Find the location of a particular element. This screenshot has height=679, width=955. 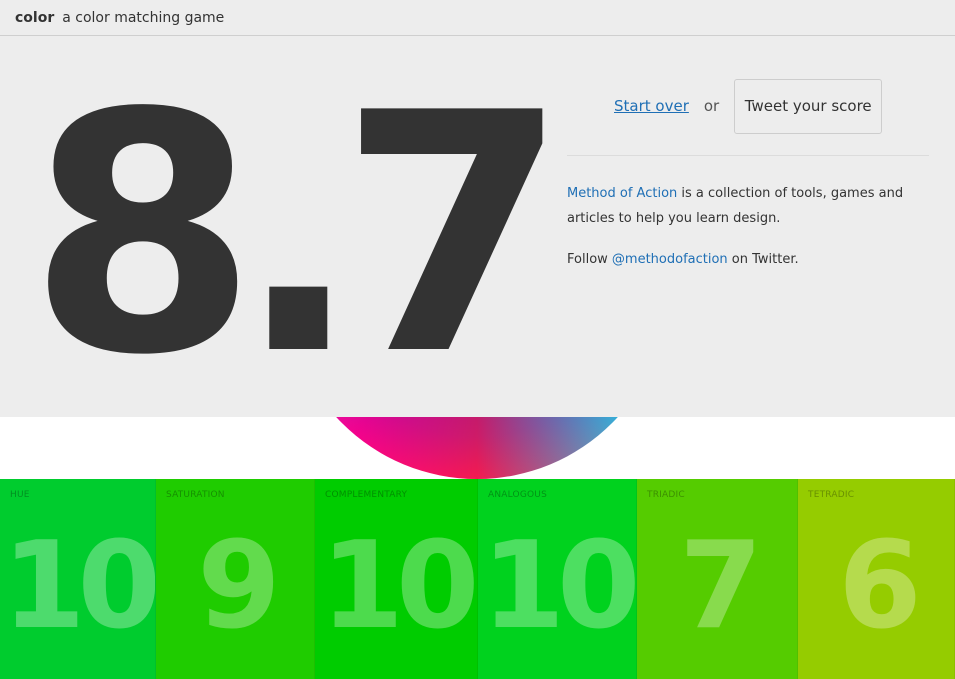

follow-paragraph: Follow @methodofaction on Twitter. is located at coordinates (752, 259).